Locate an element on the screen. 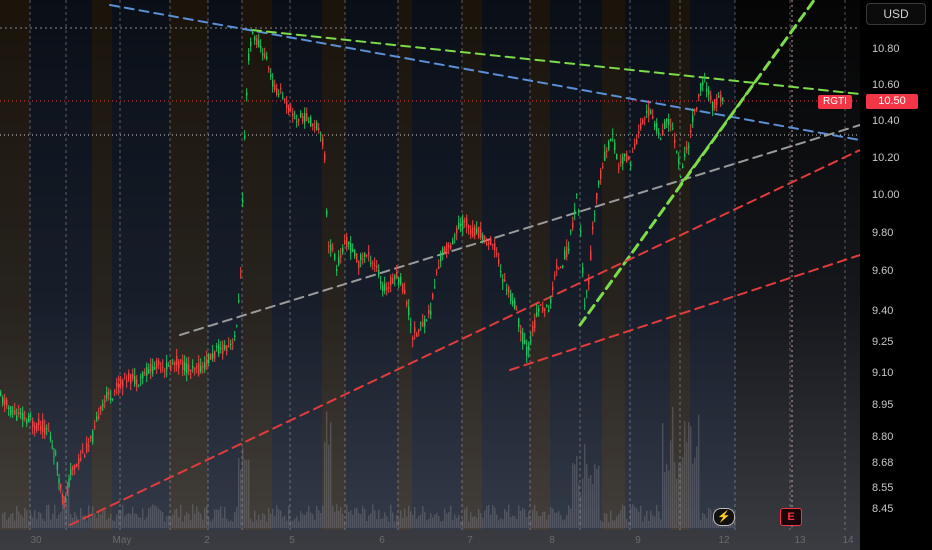 The width and height of the screenshot is (932, 550). currency-button: USD is located at coordinates (896, 14).